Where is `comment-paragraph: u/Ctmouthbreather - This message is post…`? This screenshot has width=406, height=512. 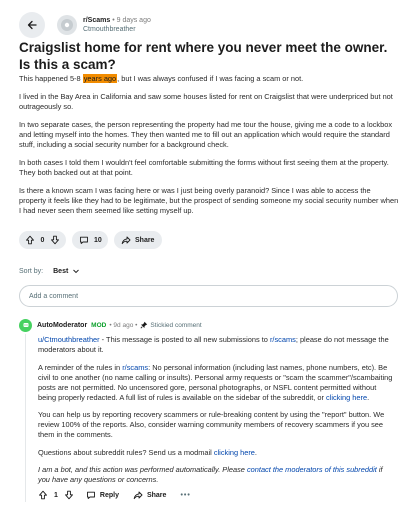 comment-paragraph: u/Ctmouthbreather - This message is post… is located at coordinates (216, 345).